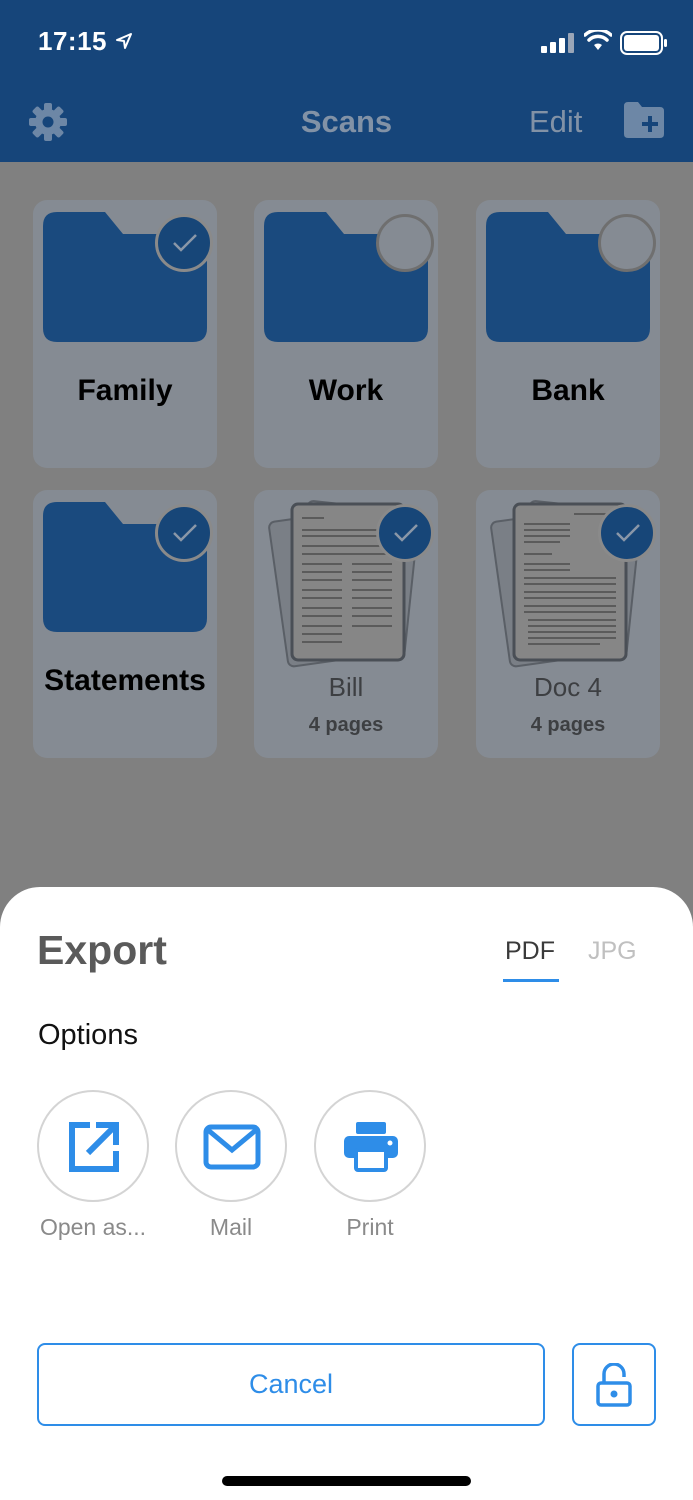 The width and height of the screenshot is (693, 1500). I want to click on lock-button, so click(614, 1384).